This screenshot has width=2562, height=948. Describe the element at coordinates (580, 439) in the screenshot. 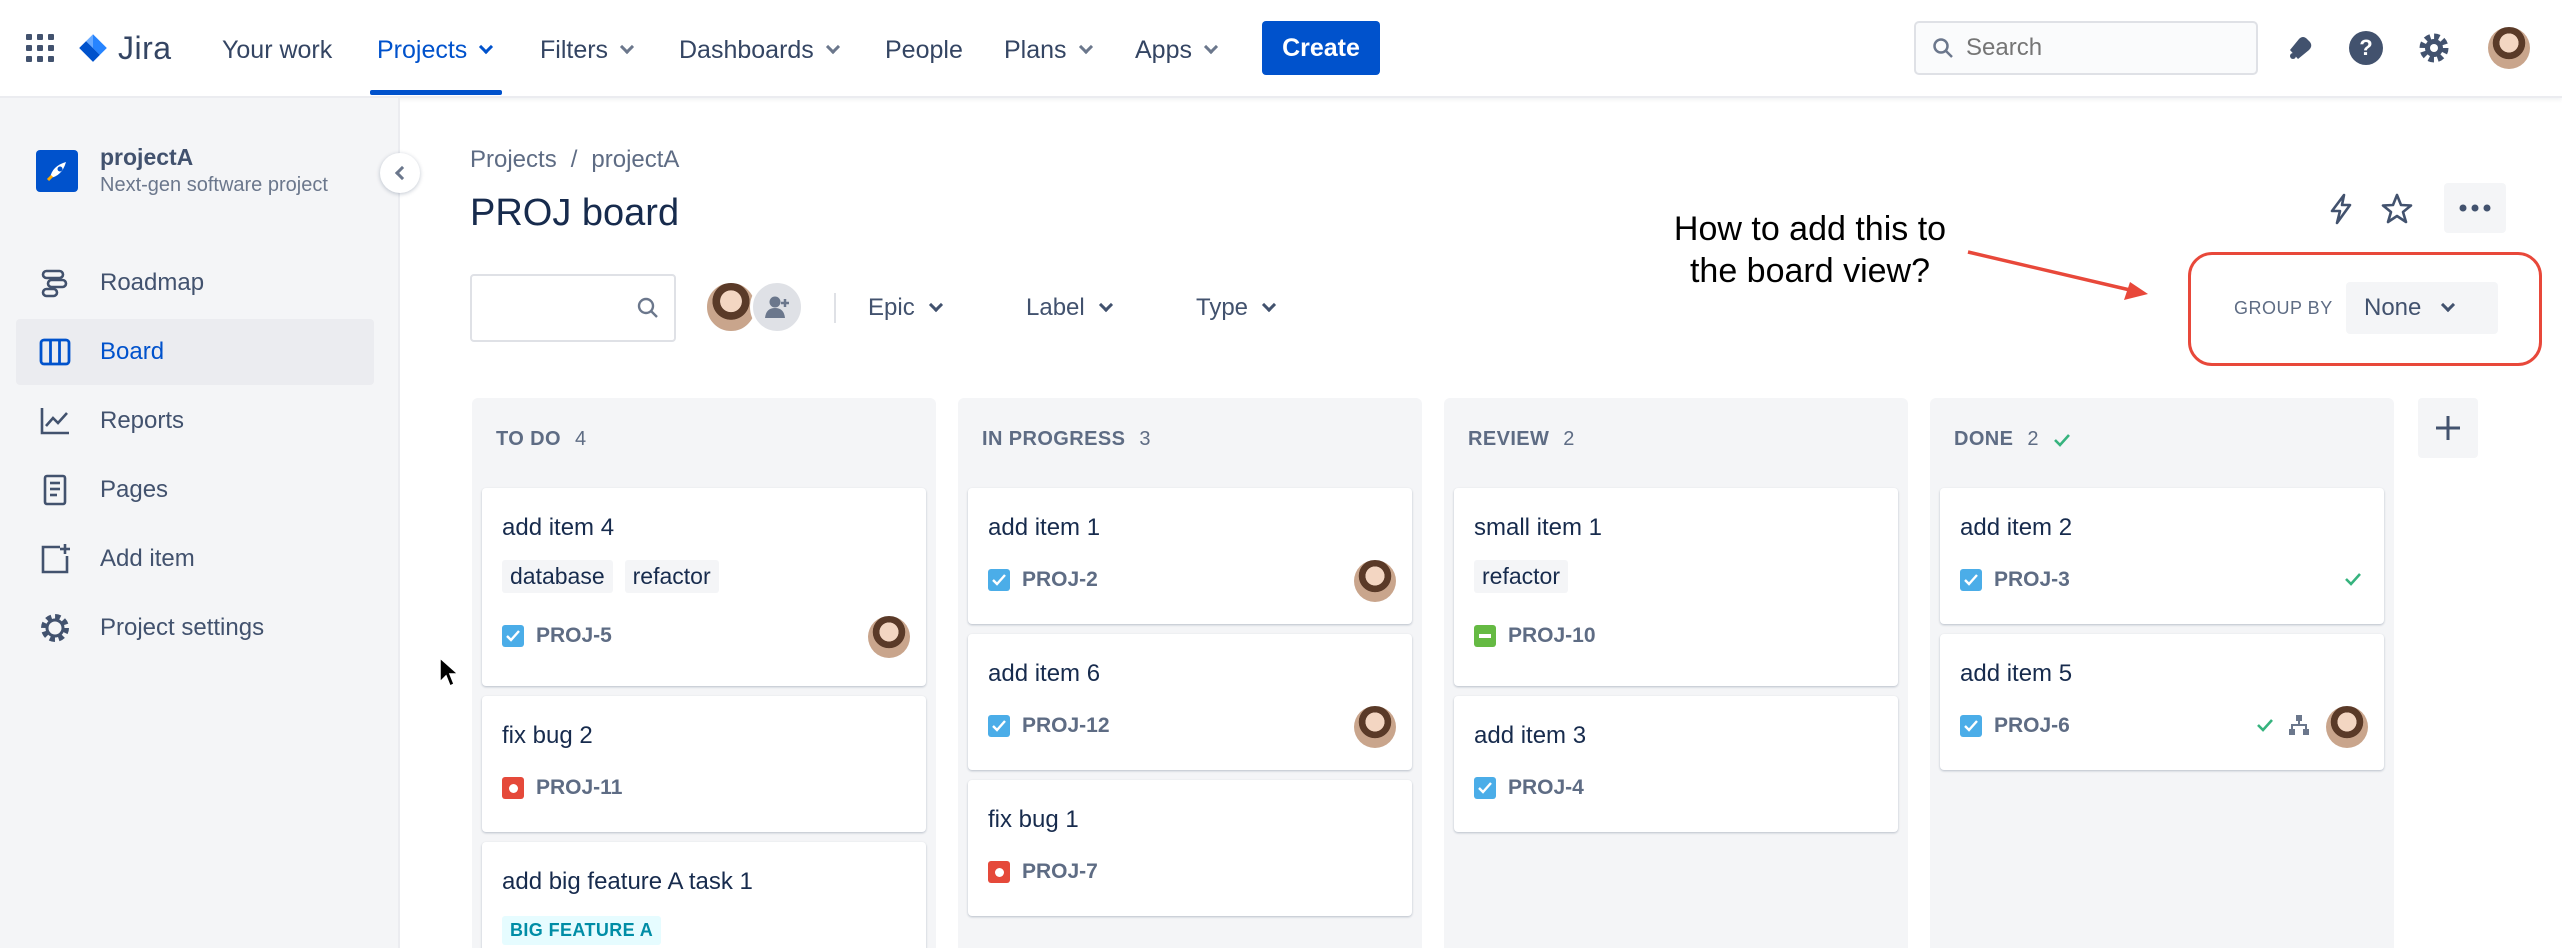

I see `column-count: 4` at that location.